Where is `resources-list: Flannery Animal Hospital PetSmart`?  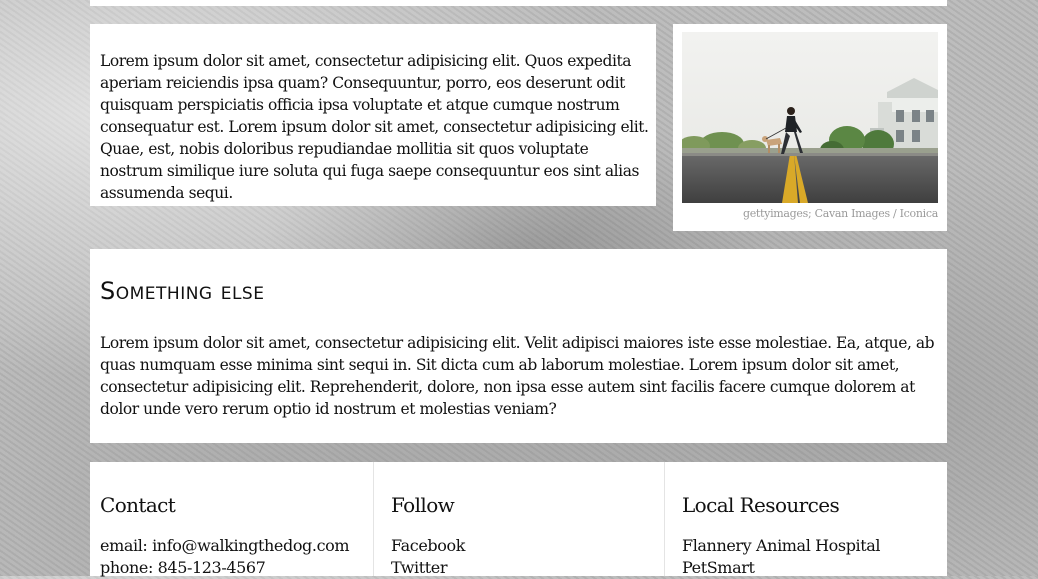
resources-list: Flannery Animal Hospital PetSmart is located at coordinates (781, 557).